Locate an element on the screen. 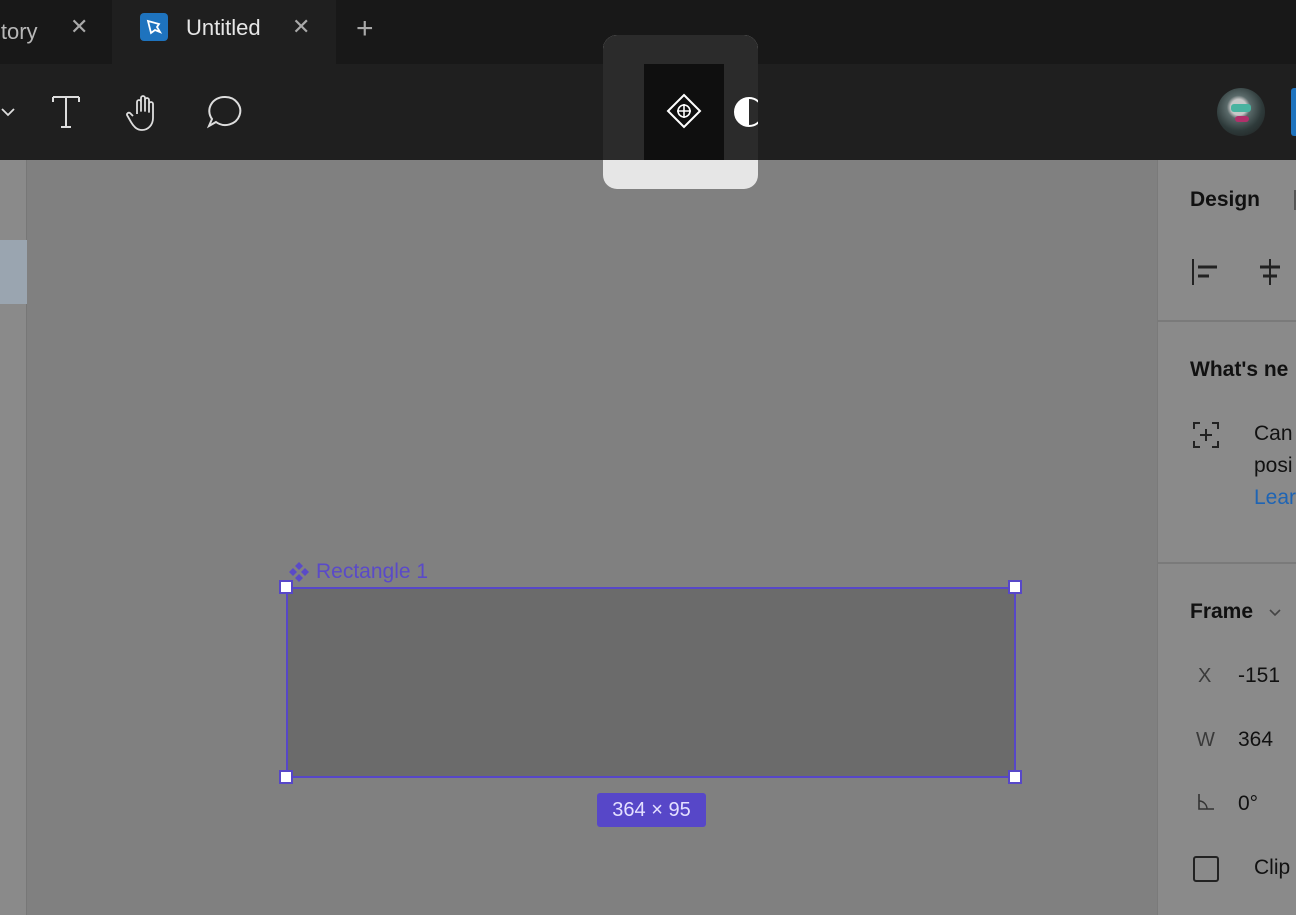 Image resolution: width=1296 pixels, height=915 pixels. rotation-icon is located at coordinates (1206, 804).